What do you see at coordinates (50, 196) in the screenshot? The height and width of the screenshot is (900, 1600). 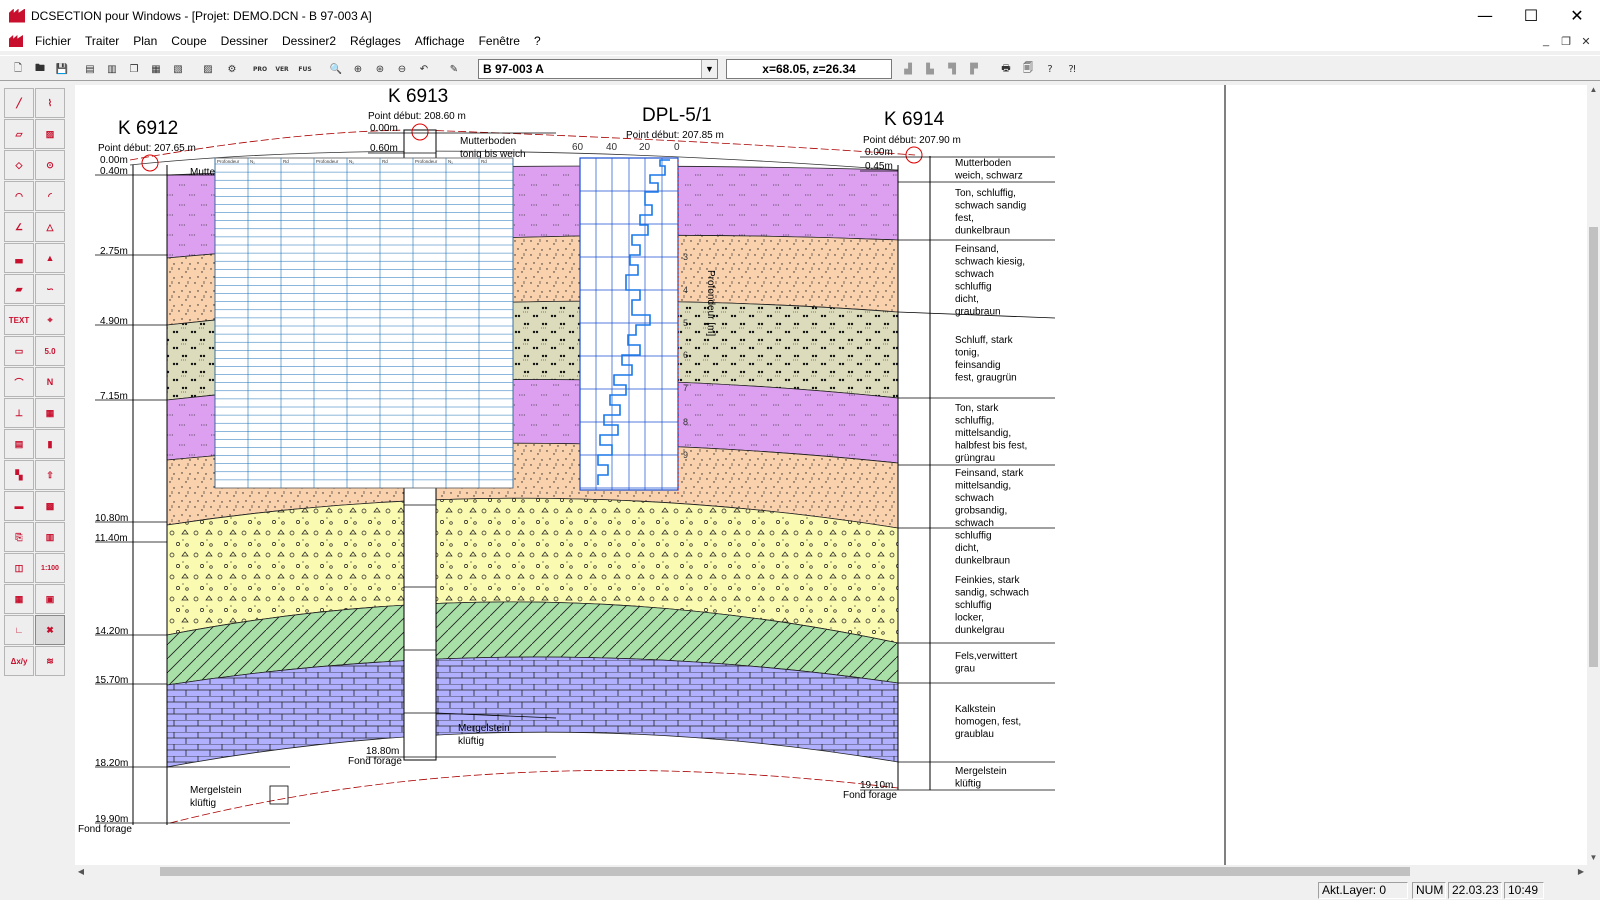 I see `arc2-tool-icon: ◜` at bounding box center [50, 196].